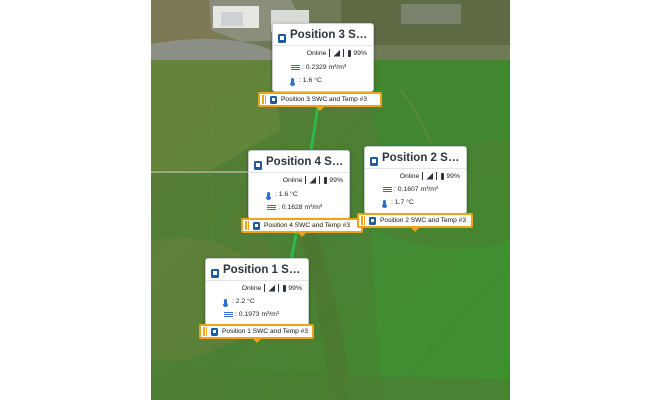  I want to click on label-text: Position 2 SWC and Temp #3, so click(423, 220).